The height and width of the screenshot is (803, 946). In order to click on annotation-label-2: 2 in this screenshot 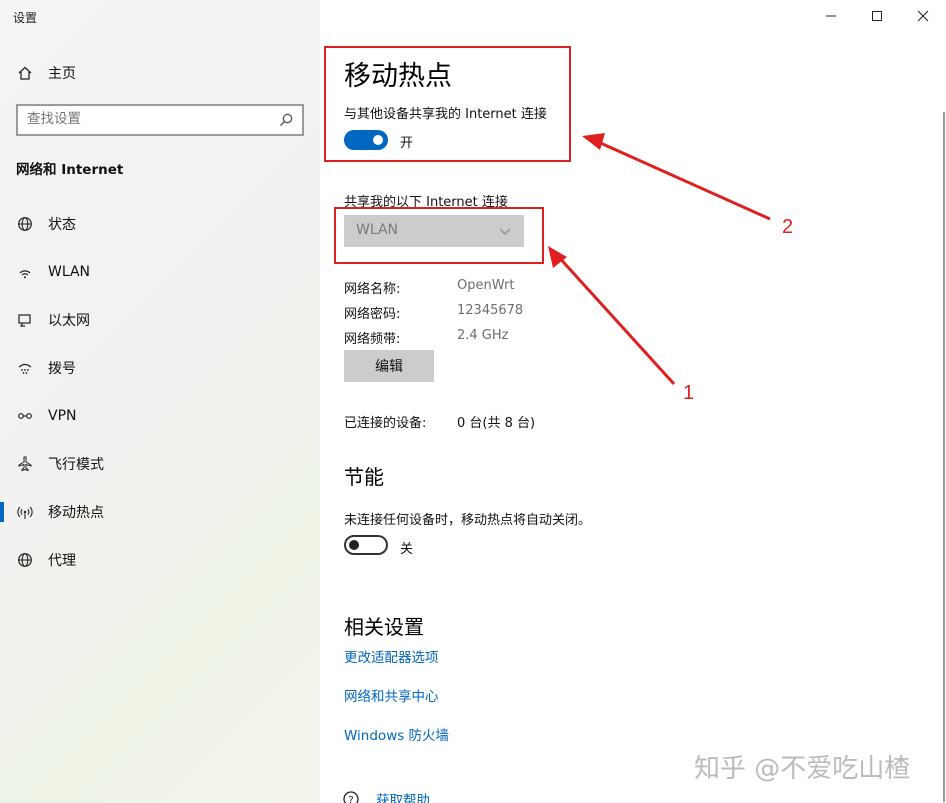, I will do `click(788, 227)`.